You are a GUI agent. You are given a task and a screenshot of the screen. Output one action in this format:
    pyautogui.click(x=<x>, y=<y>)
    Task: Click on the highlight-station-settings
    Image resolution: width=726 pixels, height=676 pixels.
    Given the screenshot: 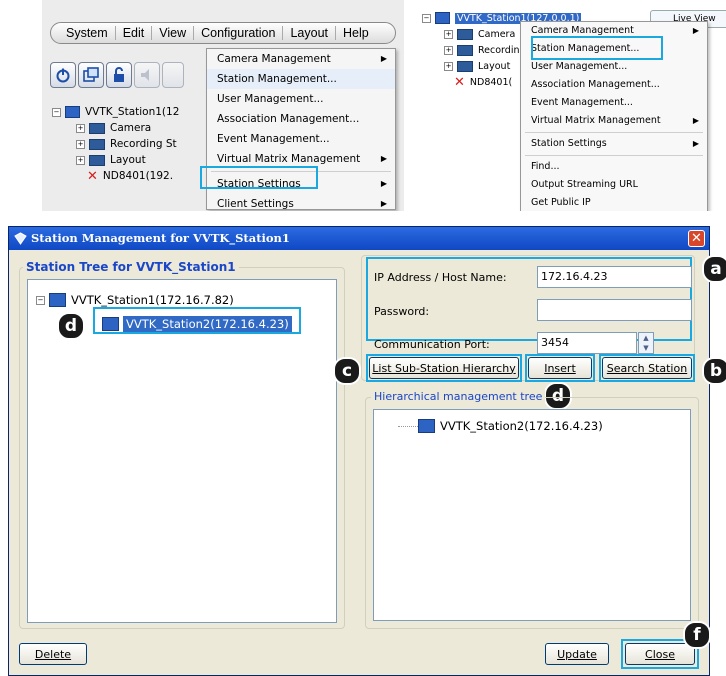 What is the action you would take?
    pyautogui.click(x=259, y=177)
    